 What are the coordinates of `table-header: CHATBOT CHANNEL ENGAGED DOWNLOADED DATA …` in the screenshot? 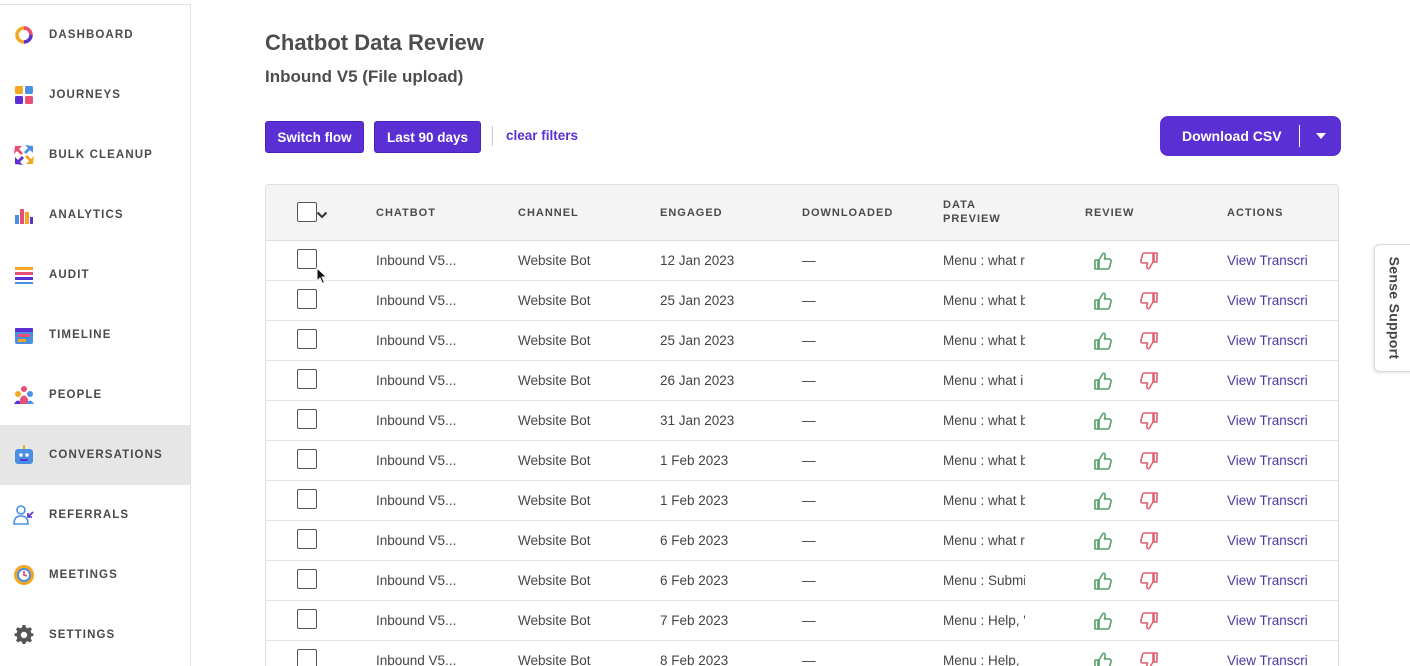 It's located at (802, 213).